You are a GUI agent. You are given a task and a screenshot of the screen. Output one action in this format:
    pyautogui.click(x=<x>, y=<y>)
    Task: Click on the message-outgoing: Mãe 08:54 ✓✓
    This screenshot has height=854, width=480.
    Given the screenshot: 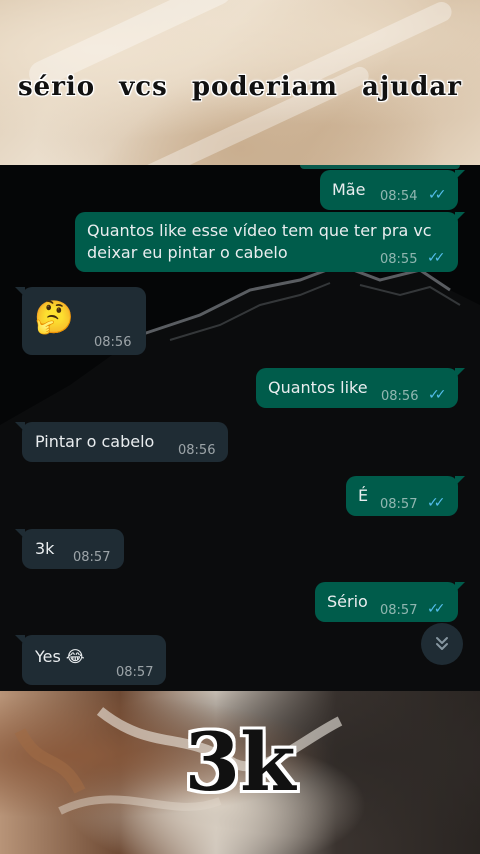 What is the action you would take?
    pyautogui.click(x=392, y=190)
    